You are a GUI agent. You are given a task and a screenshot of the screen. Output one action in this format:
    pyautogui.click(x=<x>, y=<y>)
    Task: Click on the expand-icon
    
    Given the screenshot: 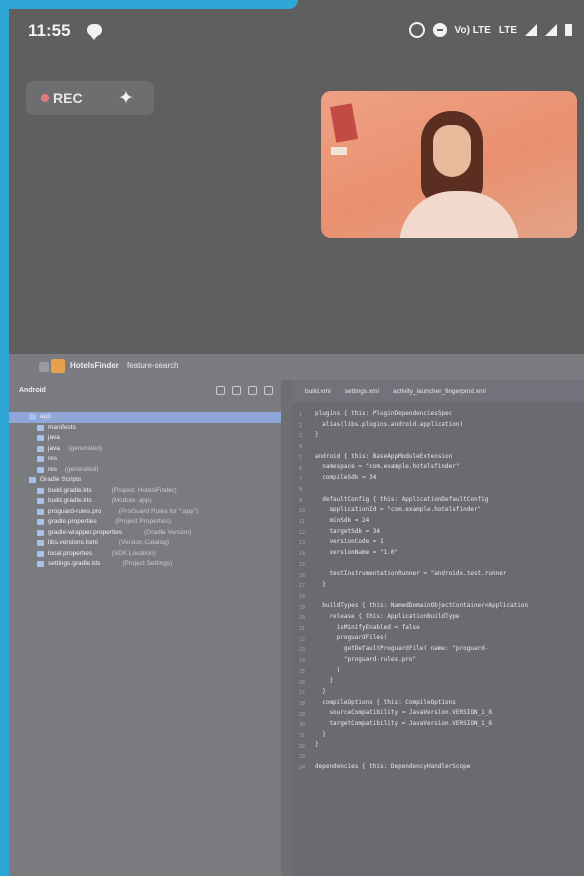 What is the action you would take?
    pyautogui.click(x=252, y=390)
    